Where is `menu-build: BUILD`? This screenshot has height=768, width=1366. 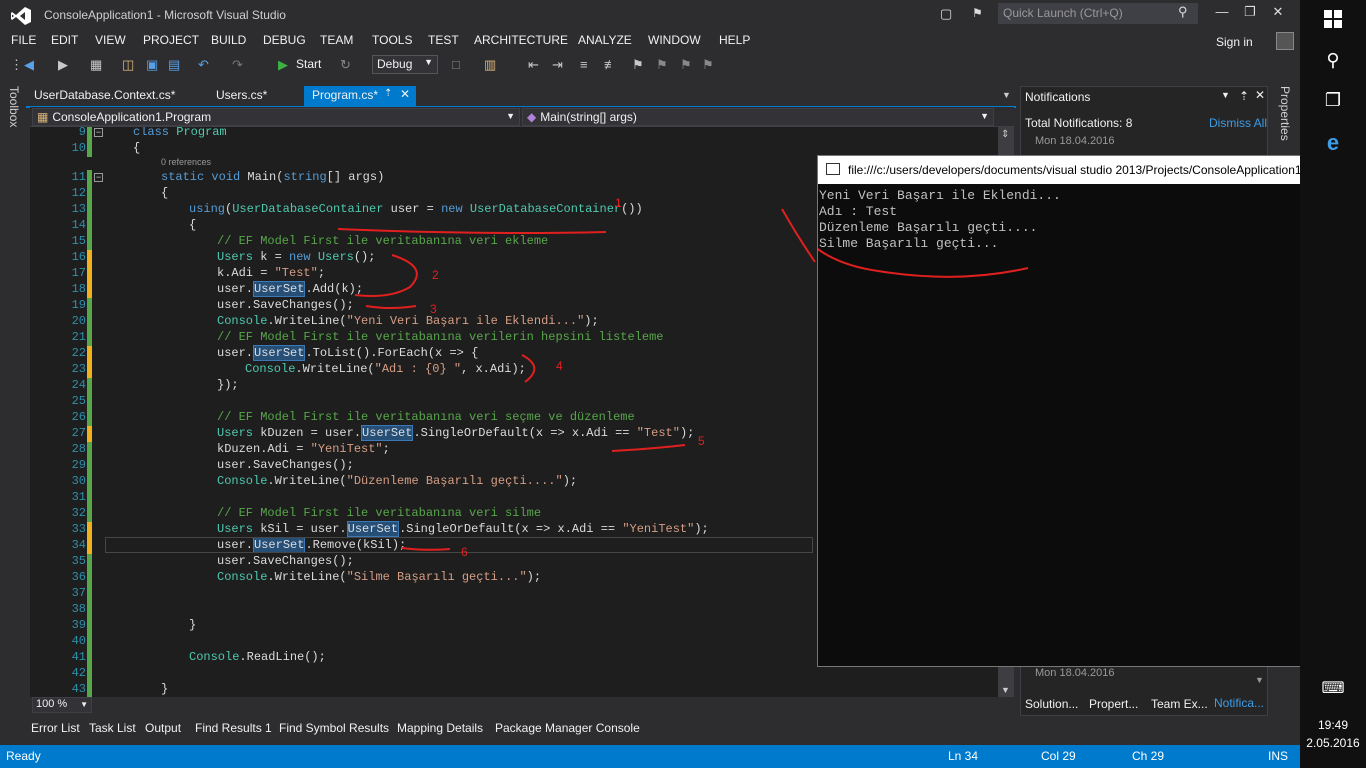
menu-build: BUILD is located at coordinates (228, 40).